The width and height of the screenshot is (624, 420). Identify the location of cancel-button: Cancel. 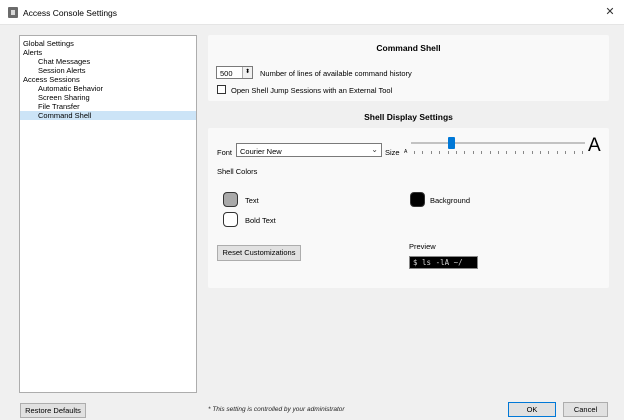
(585, 409).